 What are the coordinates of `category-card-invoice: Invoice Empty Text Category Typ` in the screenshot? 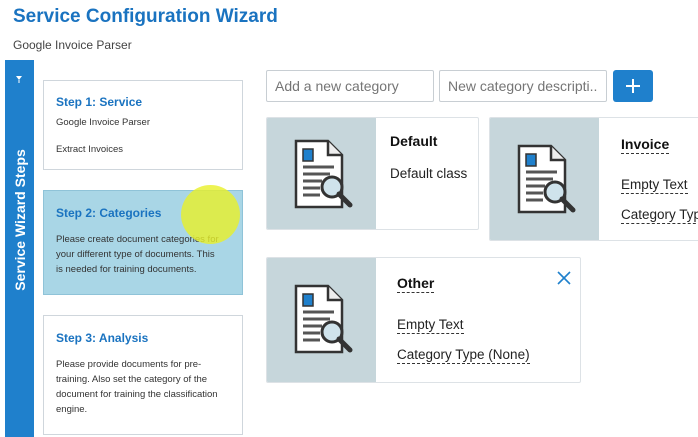 It's located at (593, 179).